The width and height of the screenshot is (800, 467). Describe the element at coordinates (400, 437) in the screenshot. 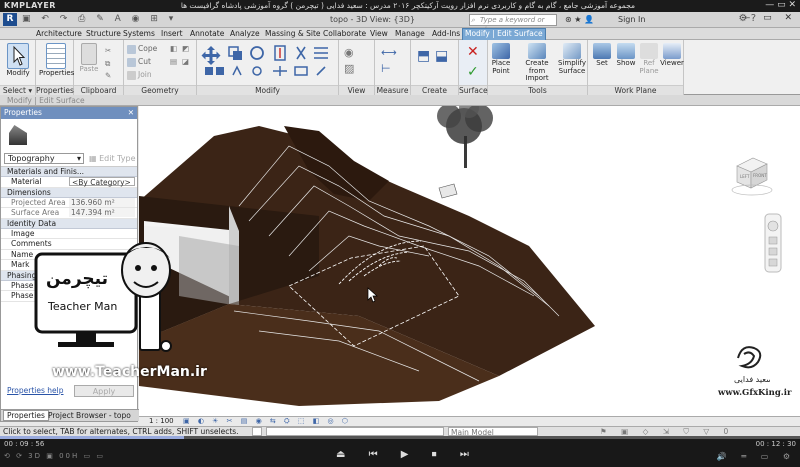

I see `seek-bar` at that location.